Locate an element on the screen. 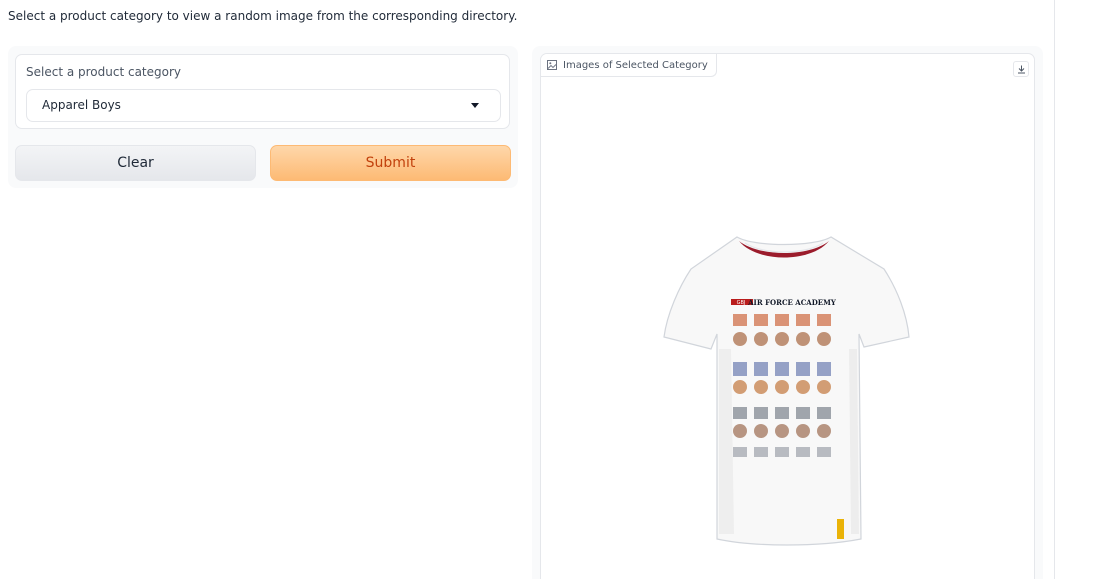 The height and width of the screenshot is (579, 1100). print-badge-text: GBJ is located at coordinates (741, 303).